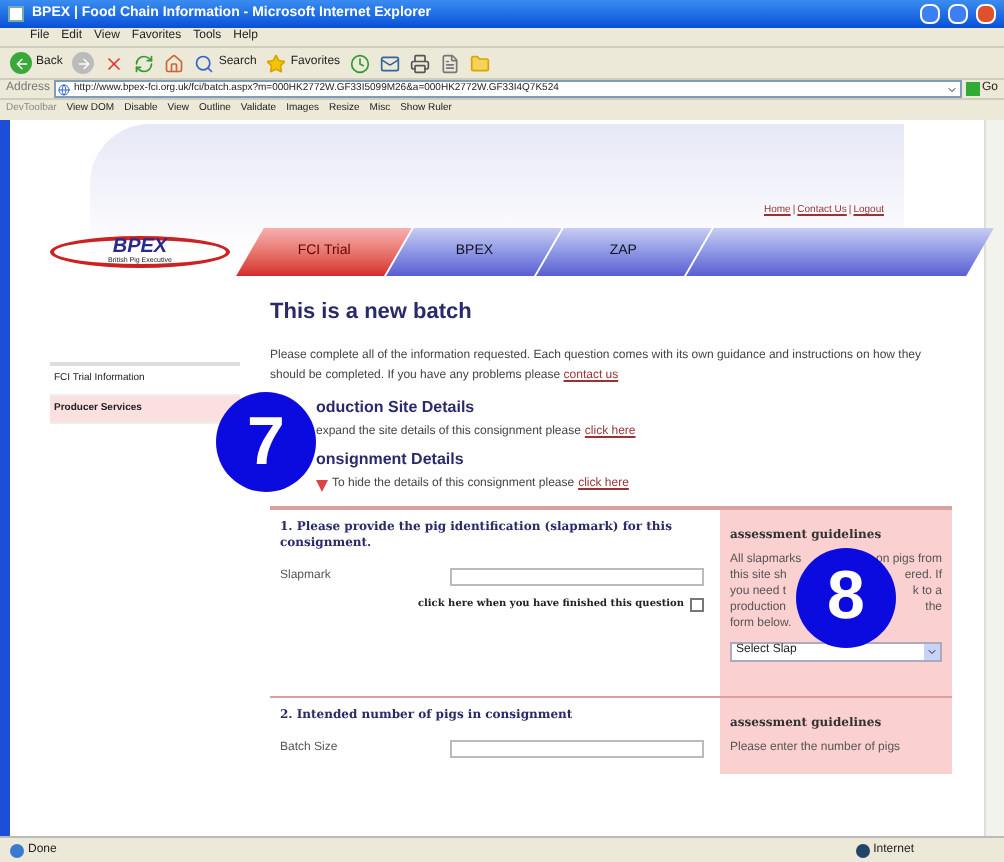 This screenshot has width=1004, height=862. I want to click on page-heading: This is a new batch, so click(372, 313).